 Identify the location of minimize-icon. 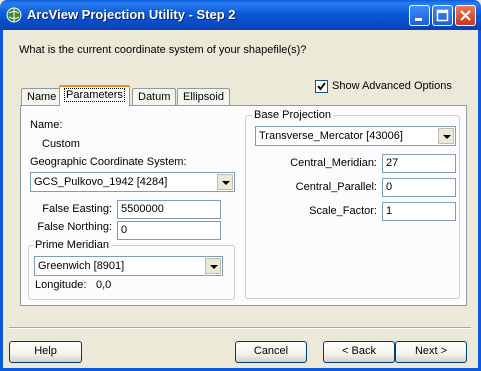
(418, 19).